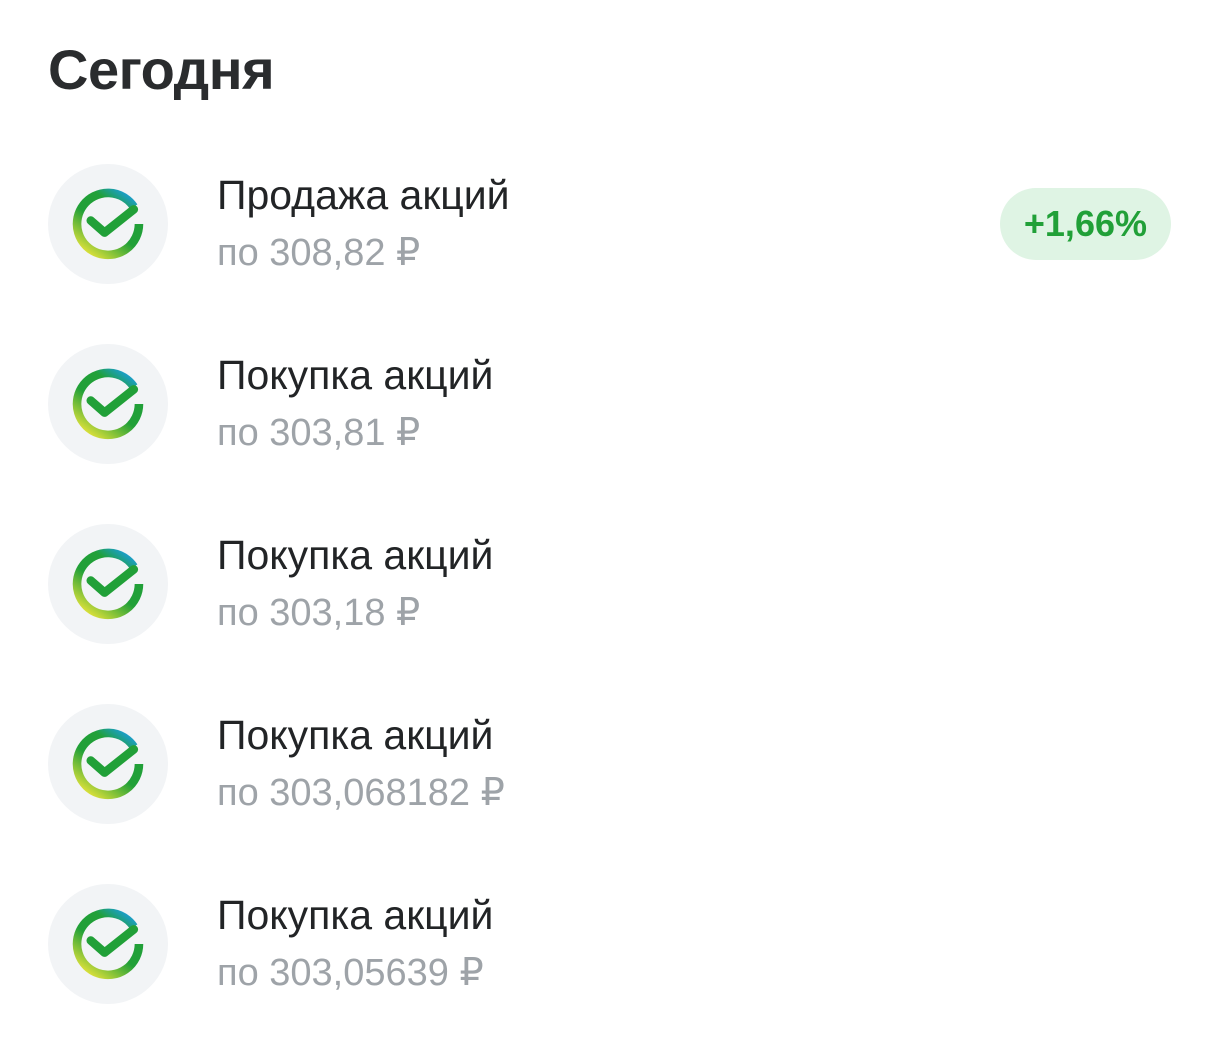 The height and width of the screenshot is (1064, 1220). I want to click on section-title: Сегодня, so click(161, 69).